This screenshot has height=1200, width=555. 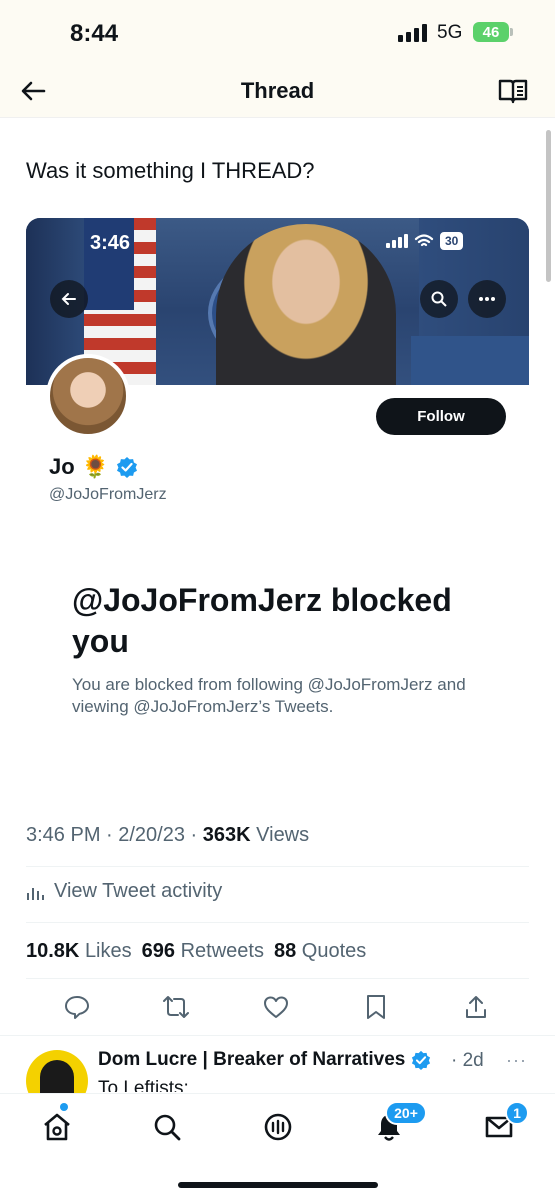 I want to click on bookmark-button, so click(x=376, y=1007).